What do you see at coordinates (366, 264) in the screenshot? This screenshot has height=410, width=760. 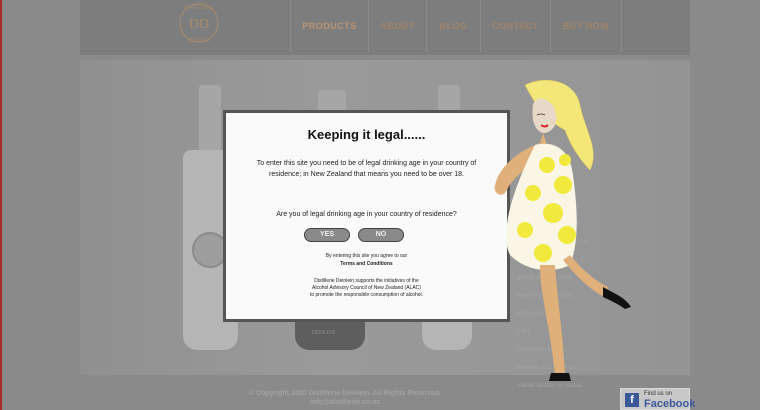 I see `terms-link: Terms and Conditions` at bounding box center [366, 264].